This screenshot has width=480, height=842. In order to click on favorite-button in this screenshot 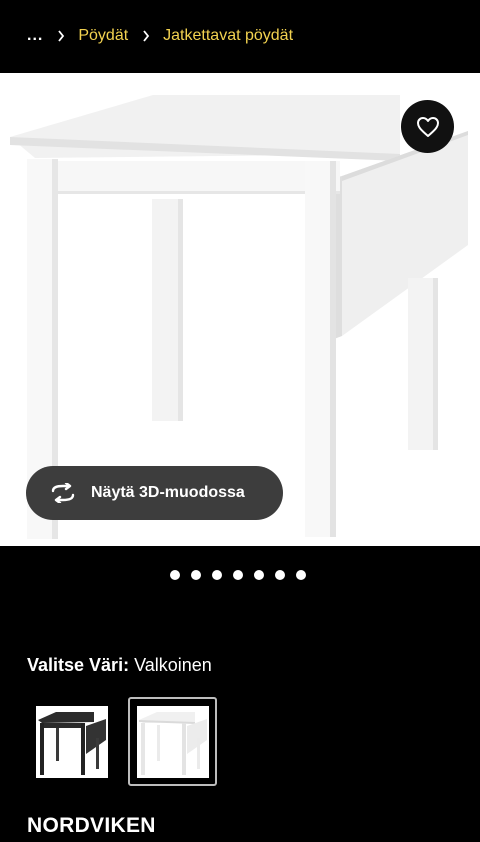, I will do `click(427, 126)`.